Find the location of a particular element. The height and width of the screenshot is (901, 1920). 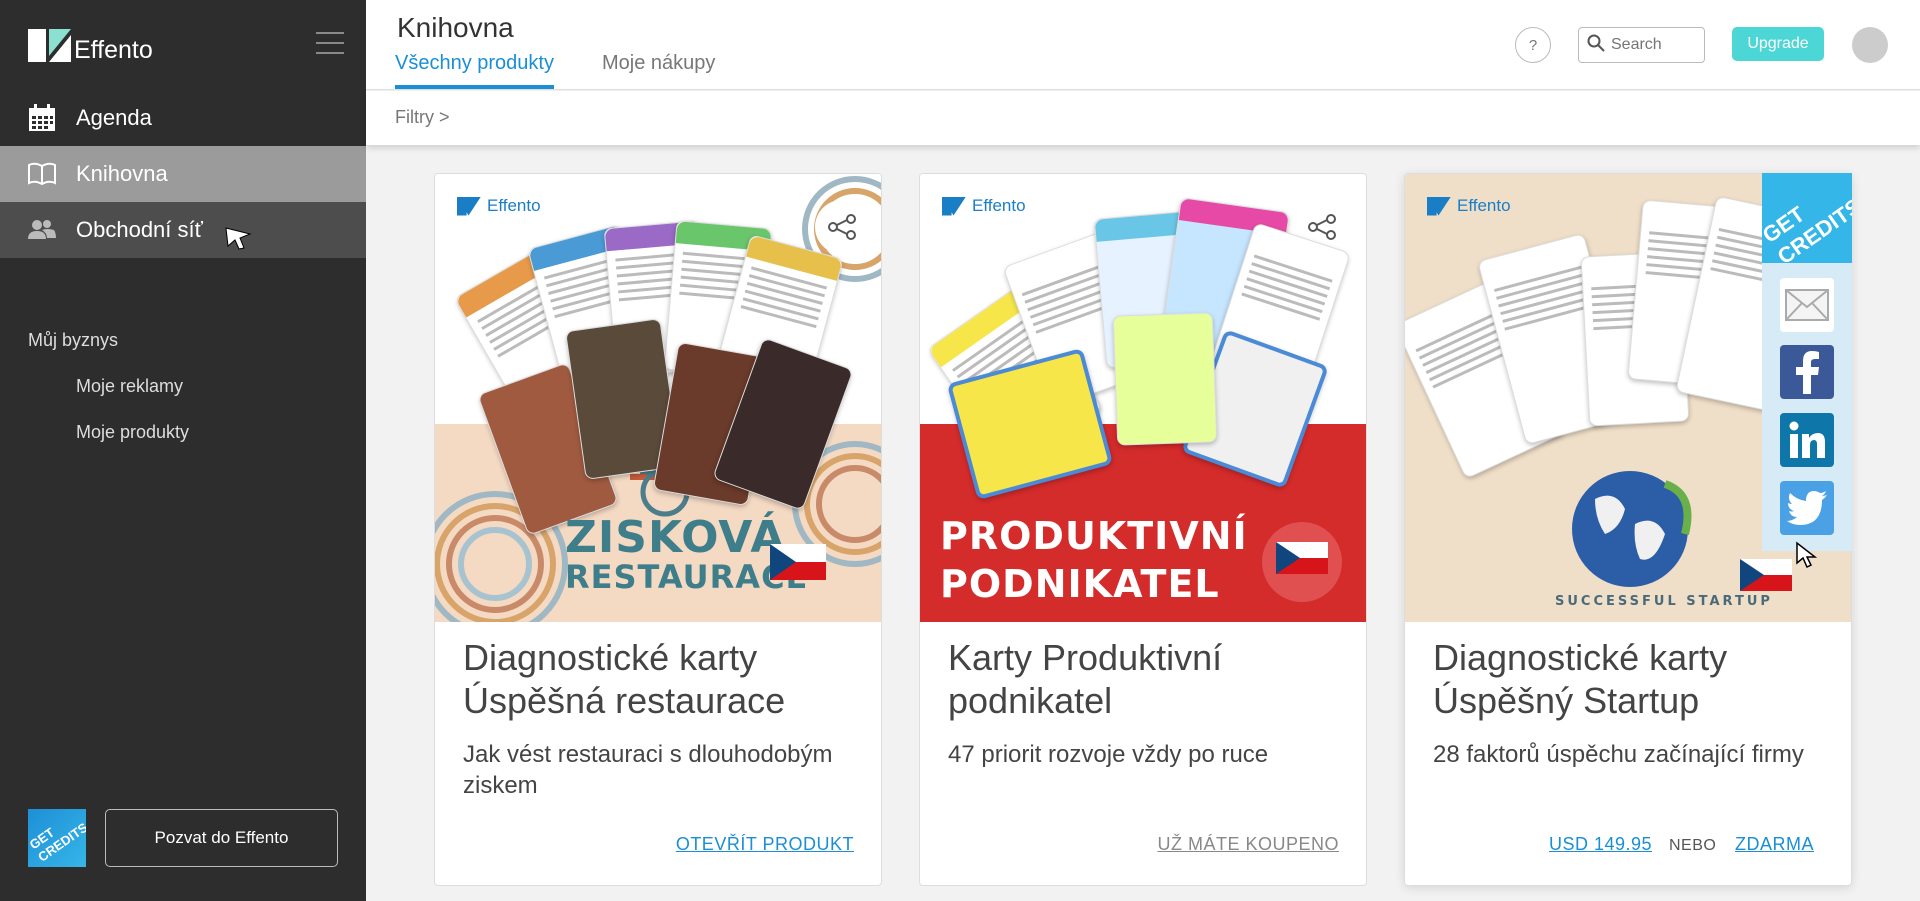

sidebar-link-moje-reklamy: Moje reklamy is located at coordinates (129, 386).